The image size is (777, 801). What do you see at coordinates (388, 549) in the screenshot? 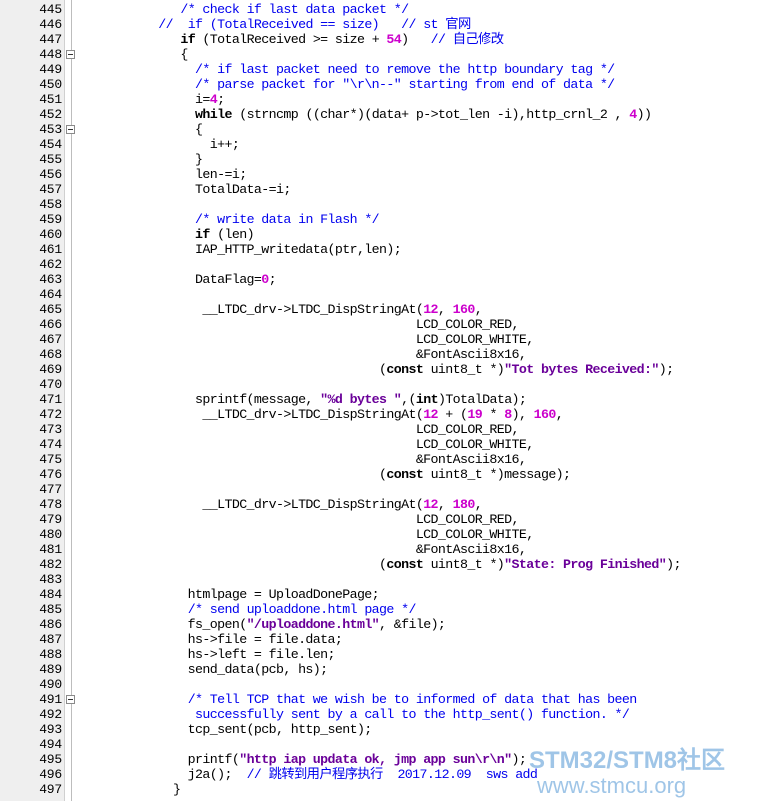
I see `code-line: 481 &FontAscii8x16,` at bounding box center [388, 549].